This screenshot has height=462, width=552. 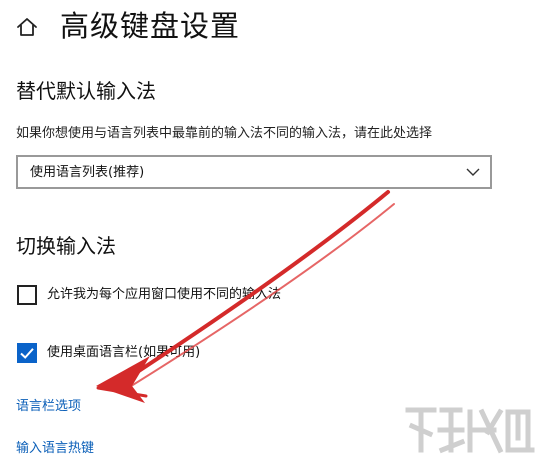 What do you see at coordinates (66, 246) in the screenshot?
I see `switch-ime-heading: 切换输入法` at bounding box center [66, 246].